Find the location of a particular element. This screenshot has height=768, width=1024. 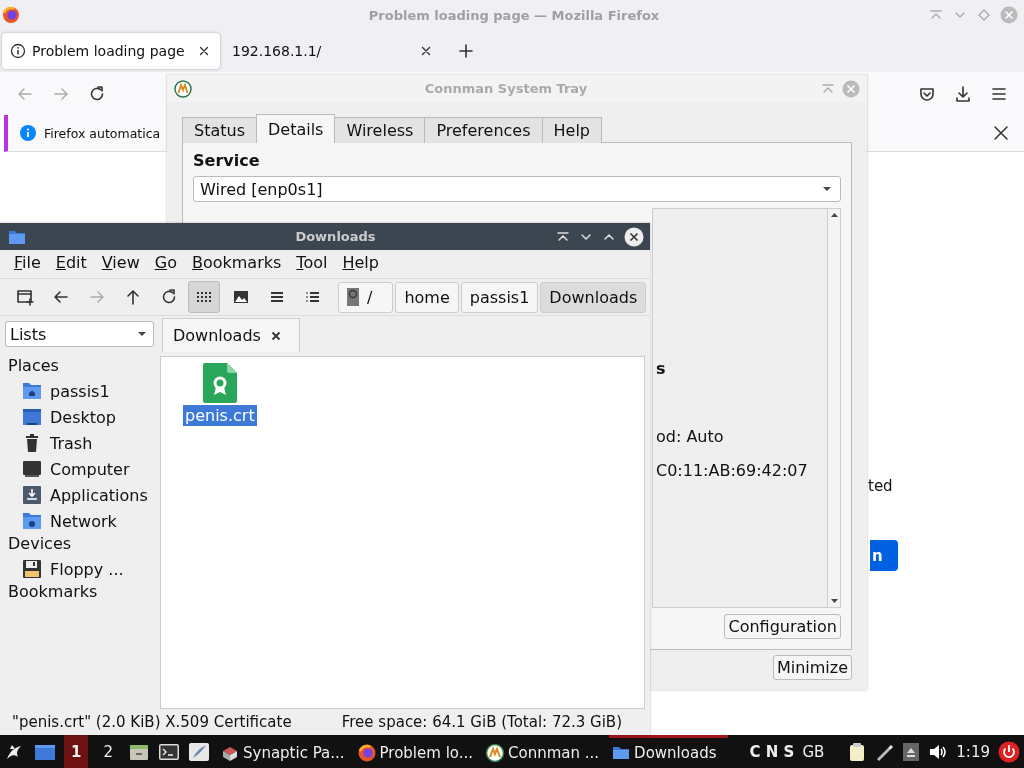

tab: Help is located at coordinates (571, 130).